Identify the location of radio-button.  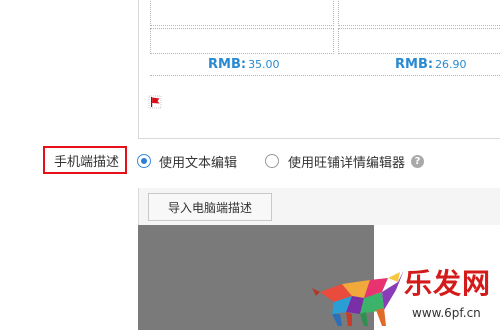
(272, 161).